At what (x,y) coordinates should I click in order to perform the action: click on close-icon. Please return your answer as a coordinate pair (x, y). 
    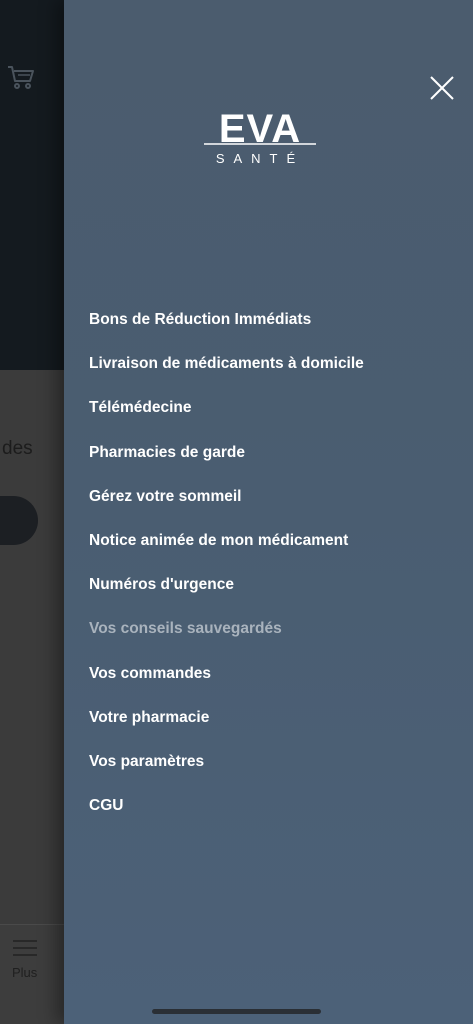
    Looking at the image, I should click on (442, 88).